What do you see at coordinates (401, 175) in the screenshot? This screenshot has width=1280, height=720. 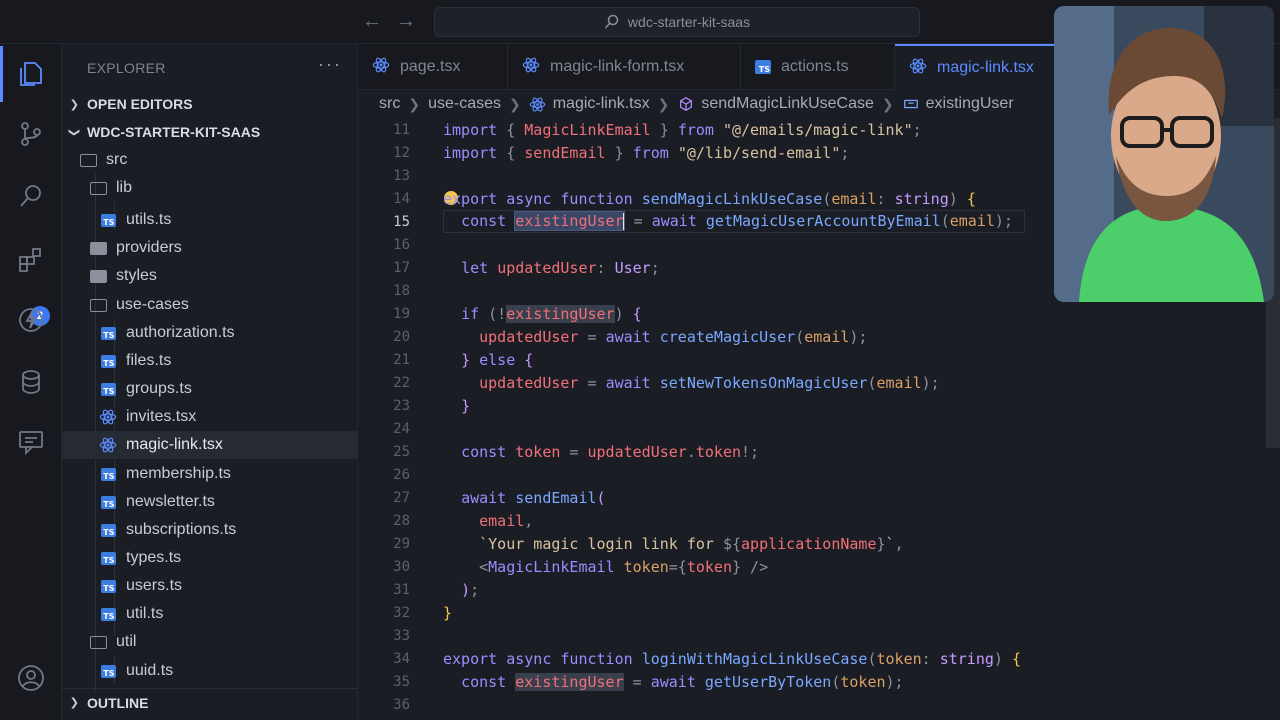 I see `line-number: 13` at bounding box center [401, 175].